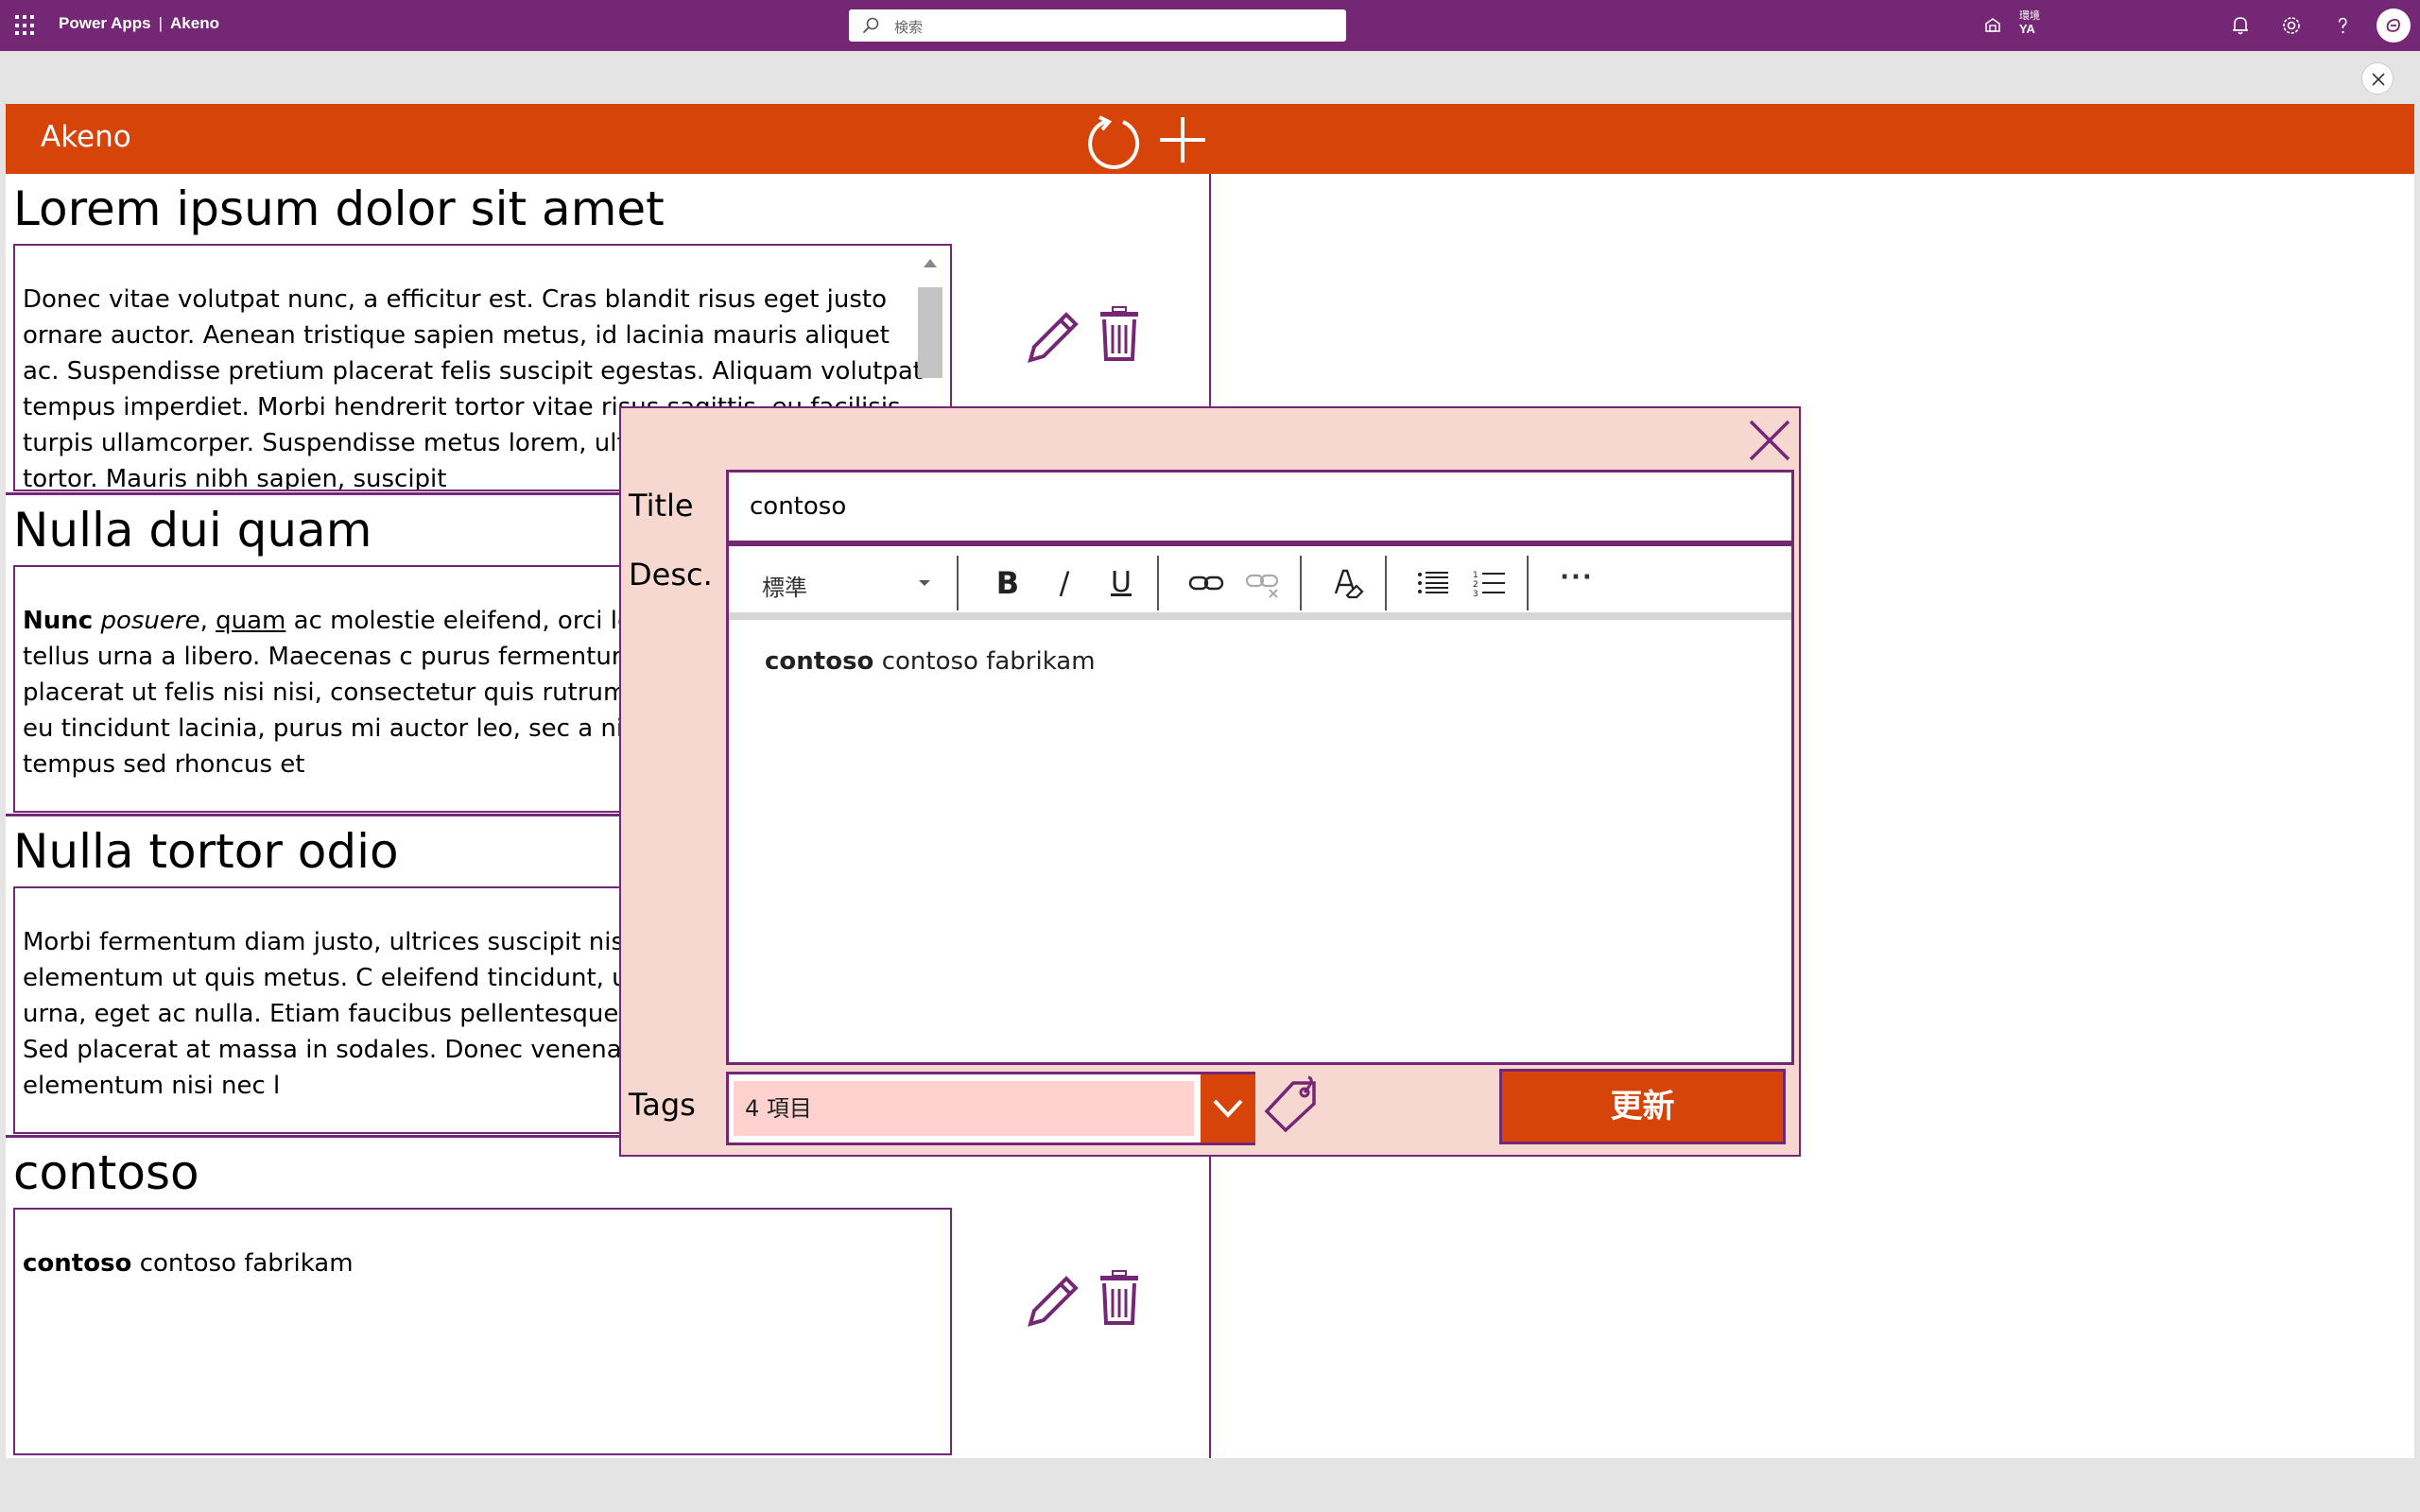  Describe the element at coordinates (1577, 583) in the screenshot. I see `more-options-button: ···` at that location.